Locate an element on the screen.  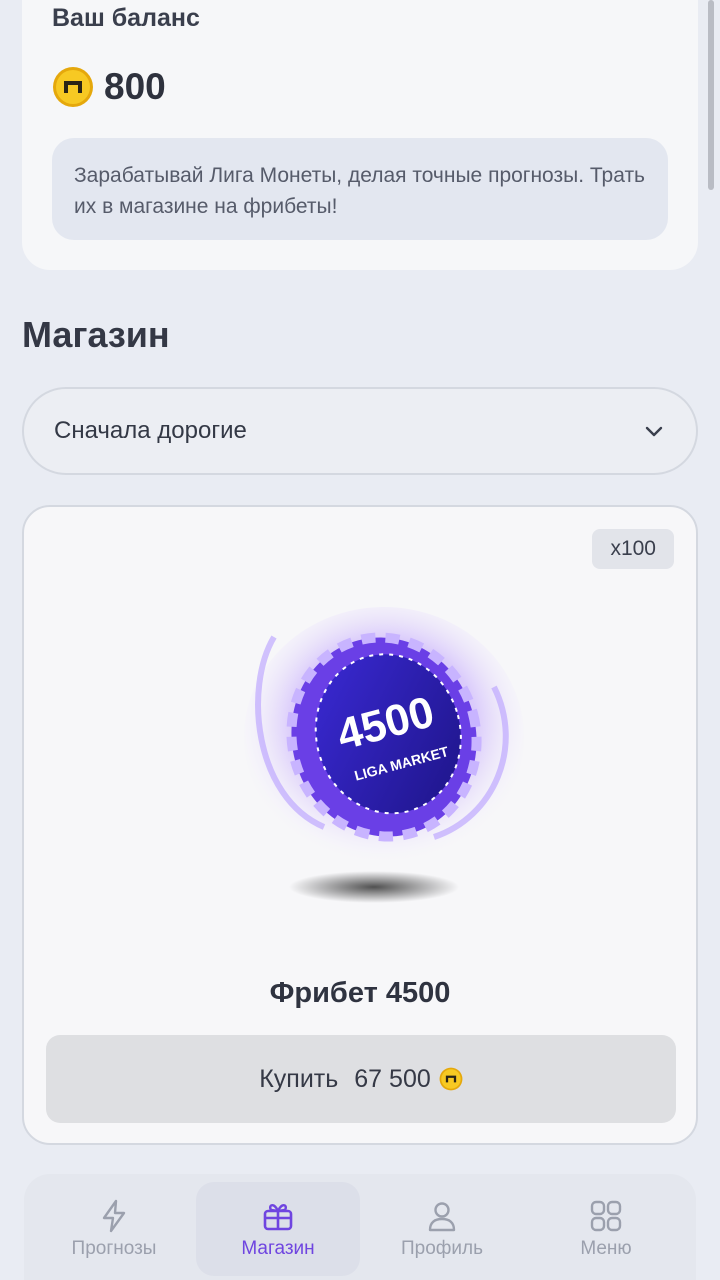
nav-label: Профиль is located at coordinates (442, 1248).